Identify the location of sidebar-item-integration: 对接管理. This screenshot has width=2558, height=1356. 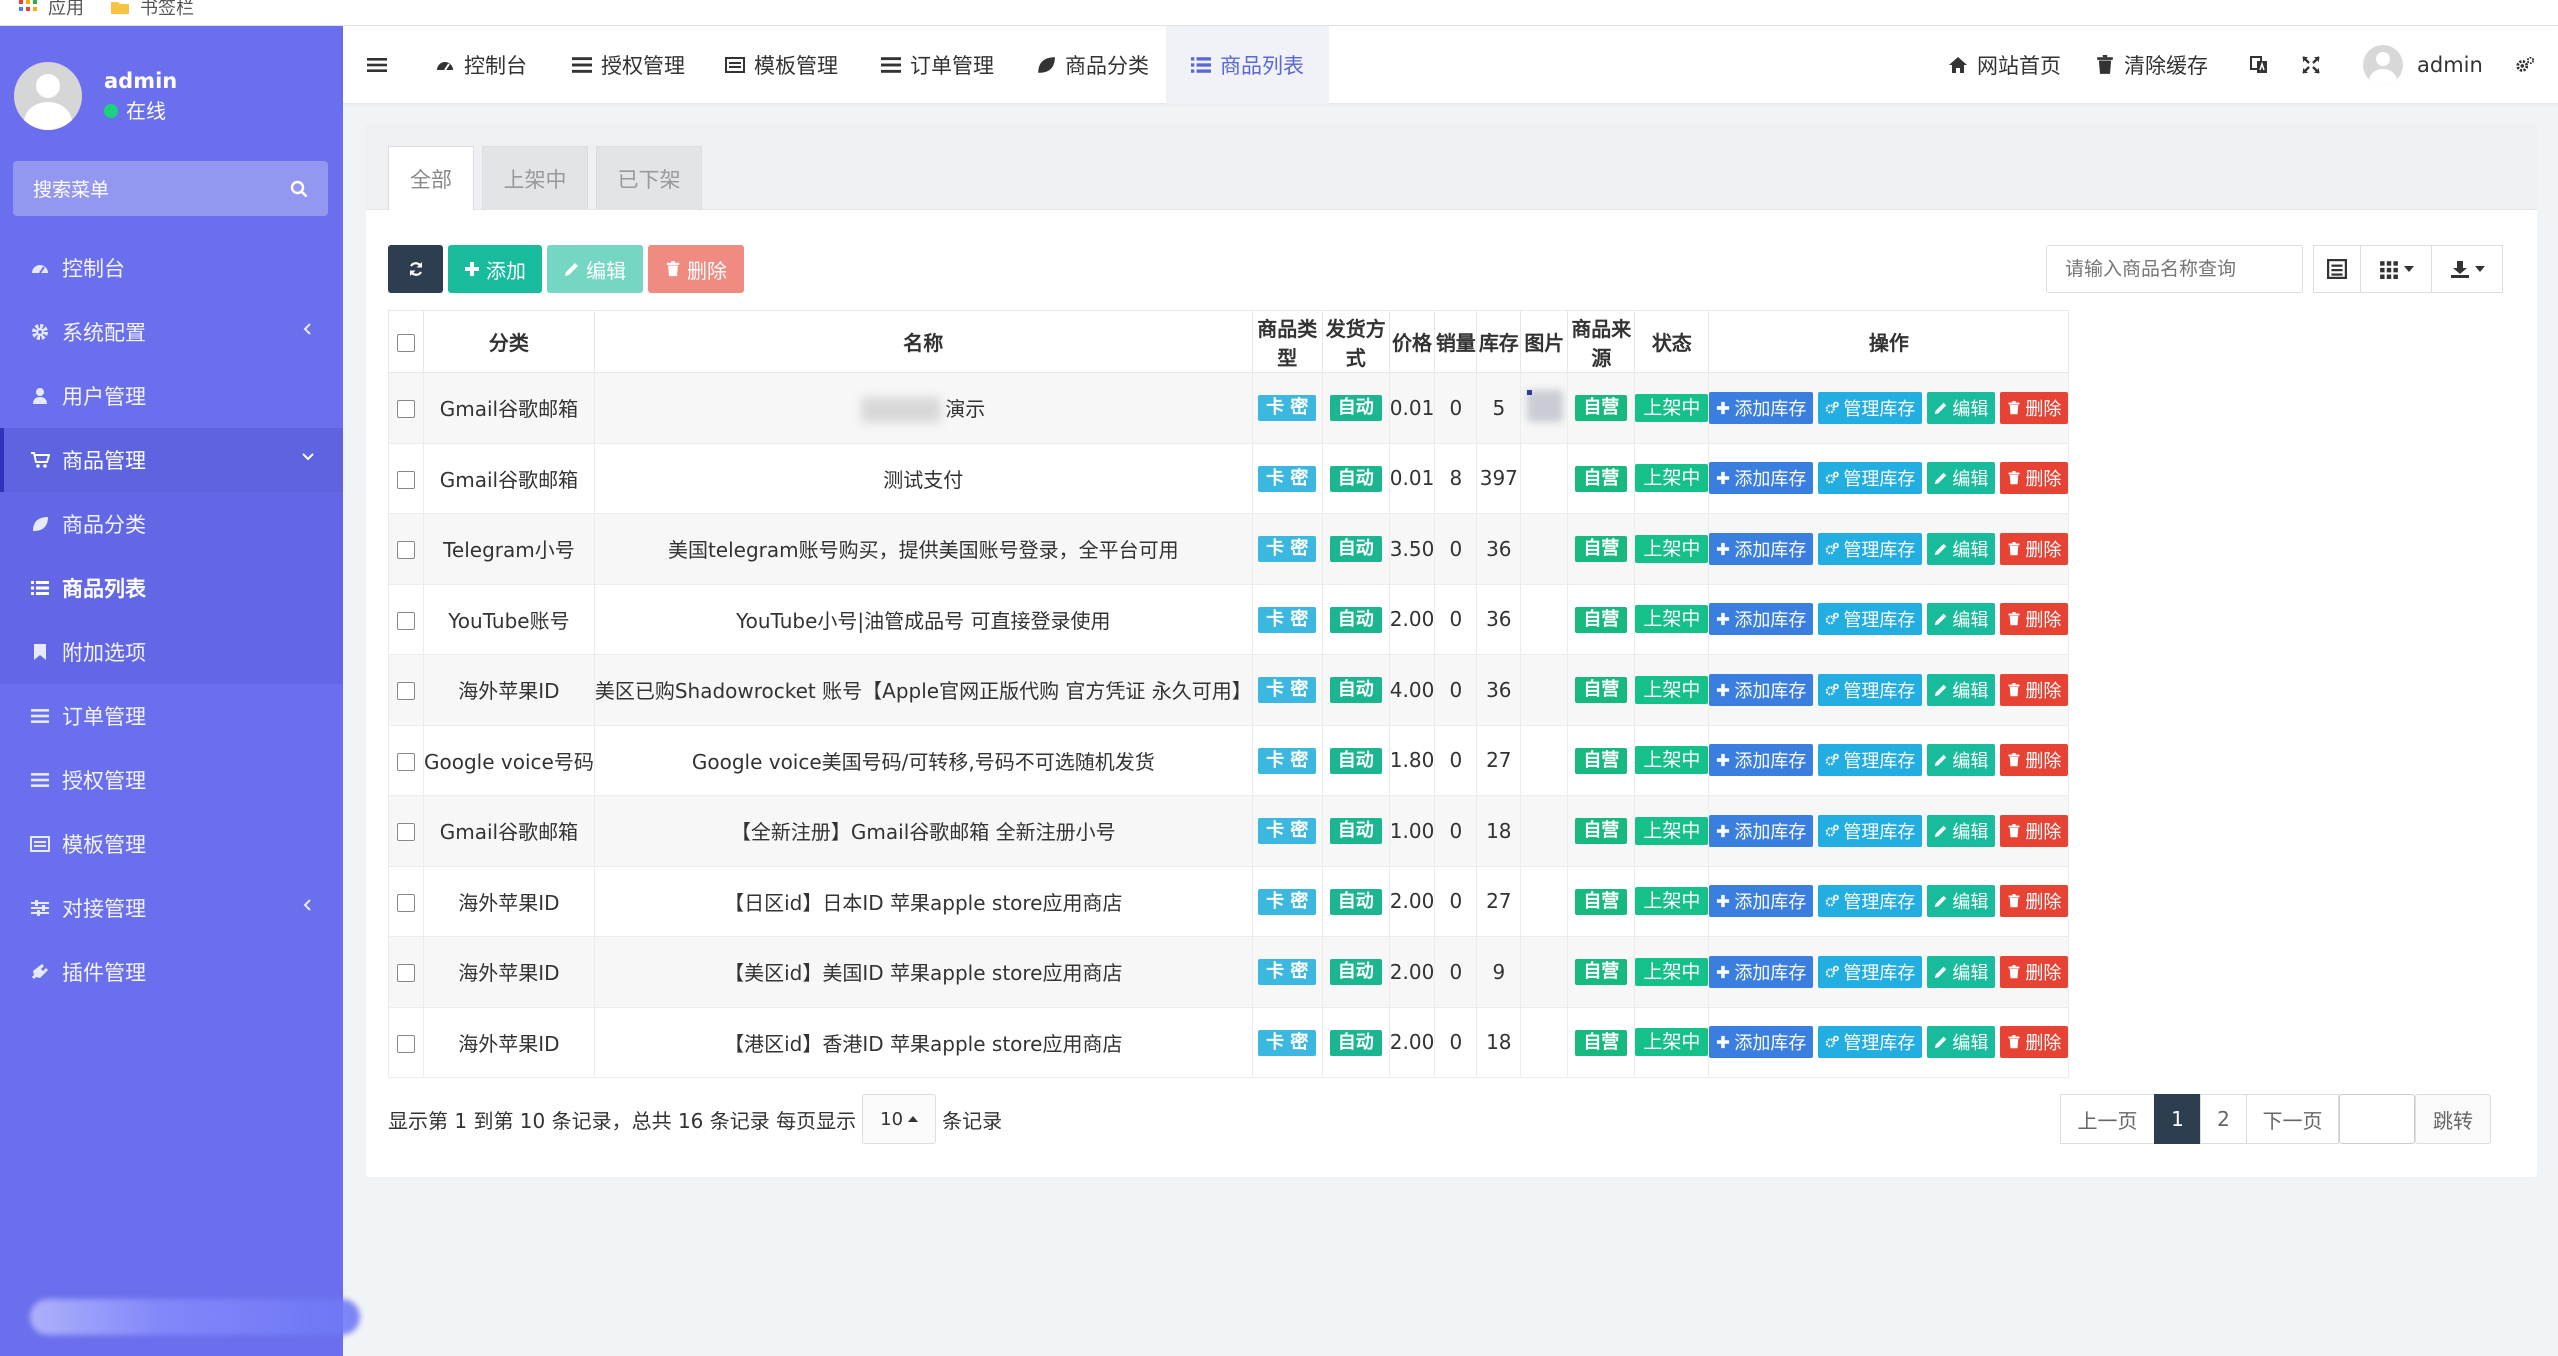
(171, 908).